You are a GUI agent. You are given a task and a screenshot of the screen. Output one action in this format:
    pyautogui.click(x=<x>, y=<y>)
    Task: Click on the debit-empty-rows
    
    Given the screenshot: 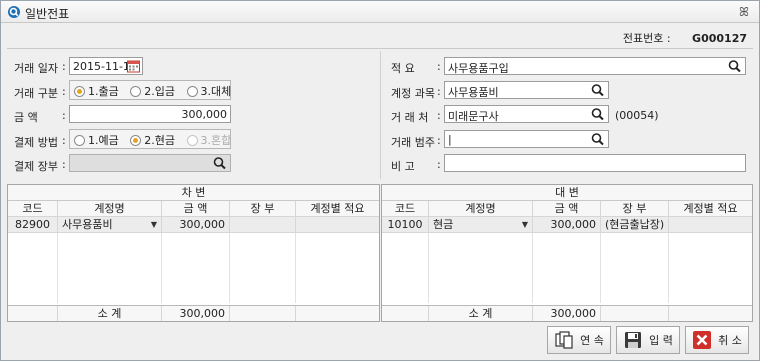 What is the action you would take?
    pyautogui.click(x=193, y=268)
    